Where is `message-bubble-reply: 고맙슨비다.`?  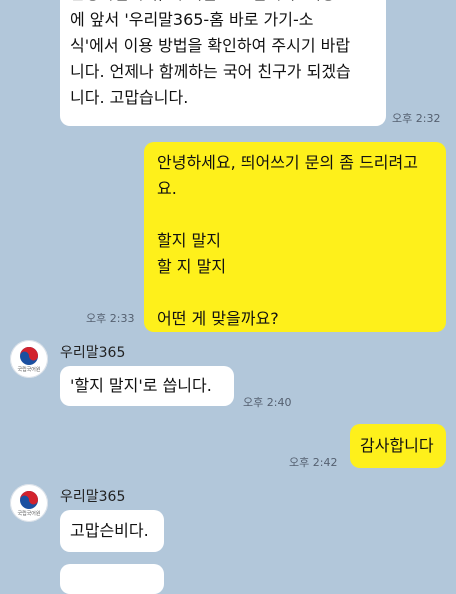 message-bubble-reply: 고맙슨비다. is located at coordinates (112, 531).